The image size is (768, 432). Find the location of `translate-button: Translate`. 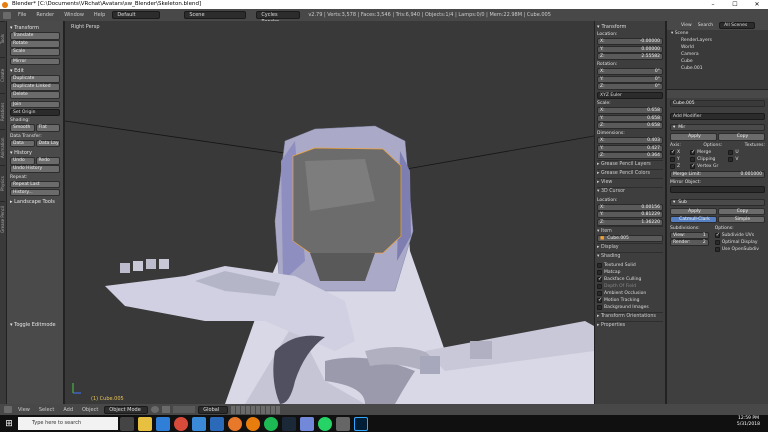

translate-button: Translate is located at coordinates (35, 36).